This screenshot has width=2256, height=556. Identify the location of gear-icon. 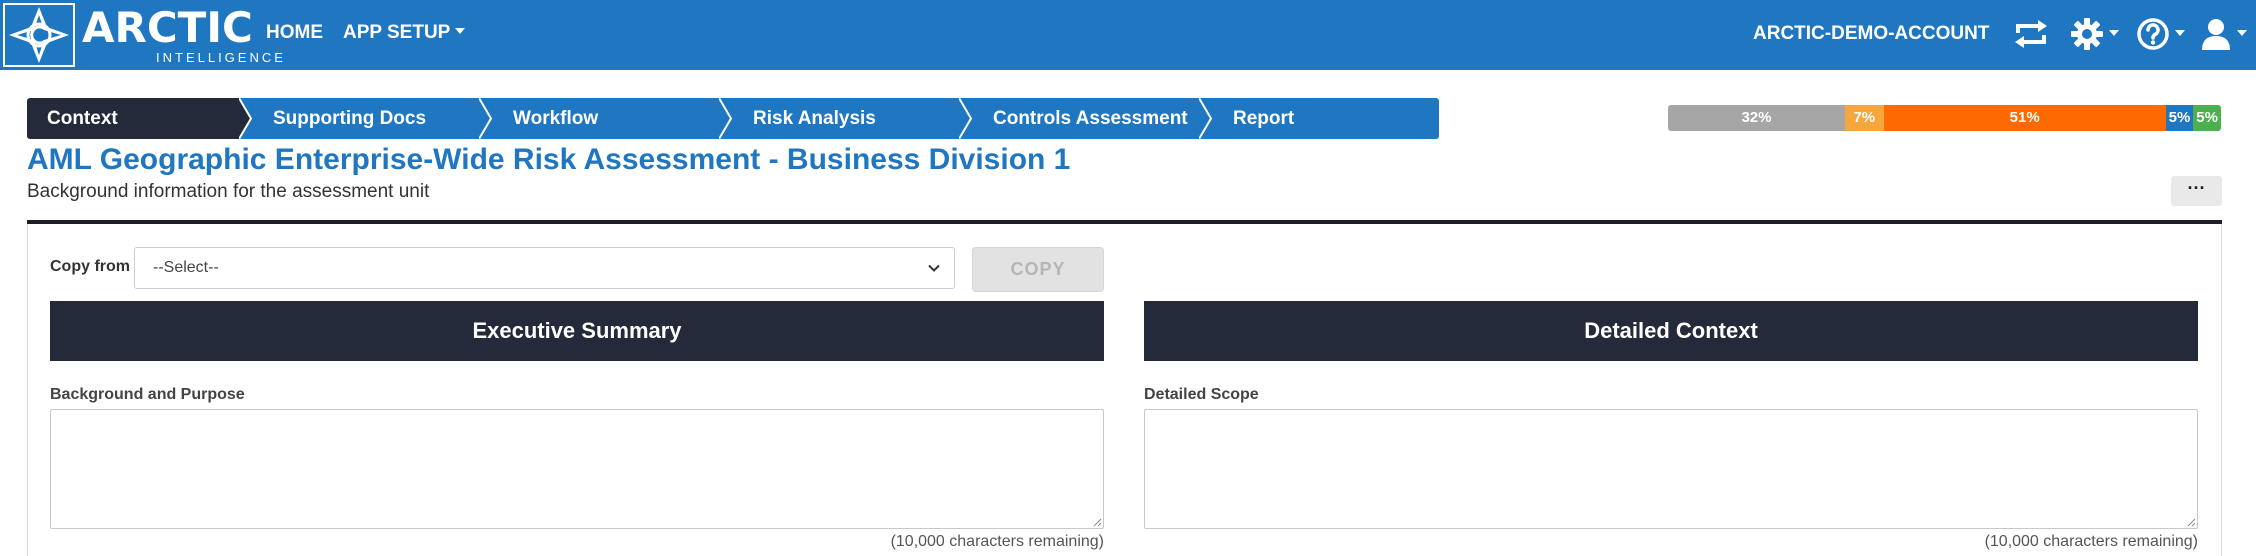
(2087, 34).